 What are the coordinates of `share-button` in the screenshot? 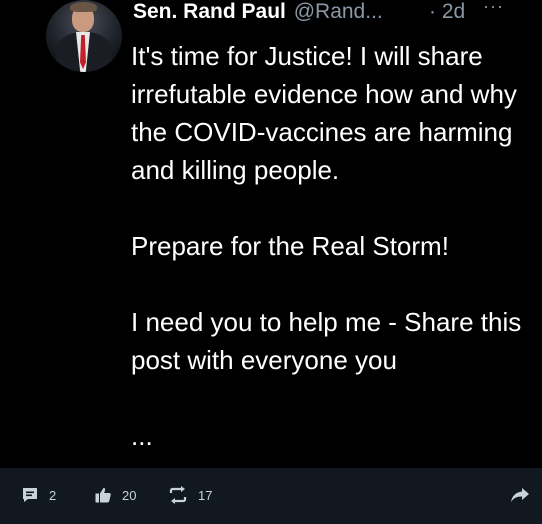 It's located at (520, 495).